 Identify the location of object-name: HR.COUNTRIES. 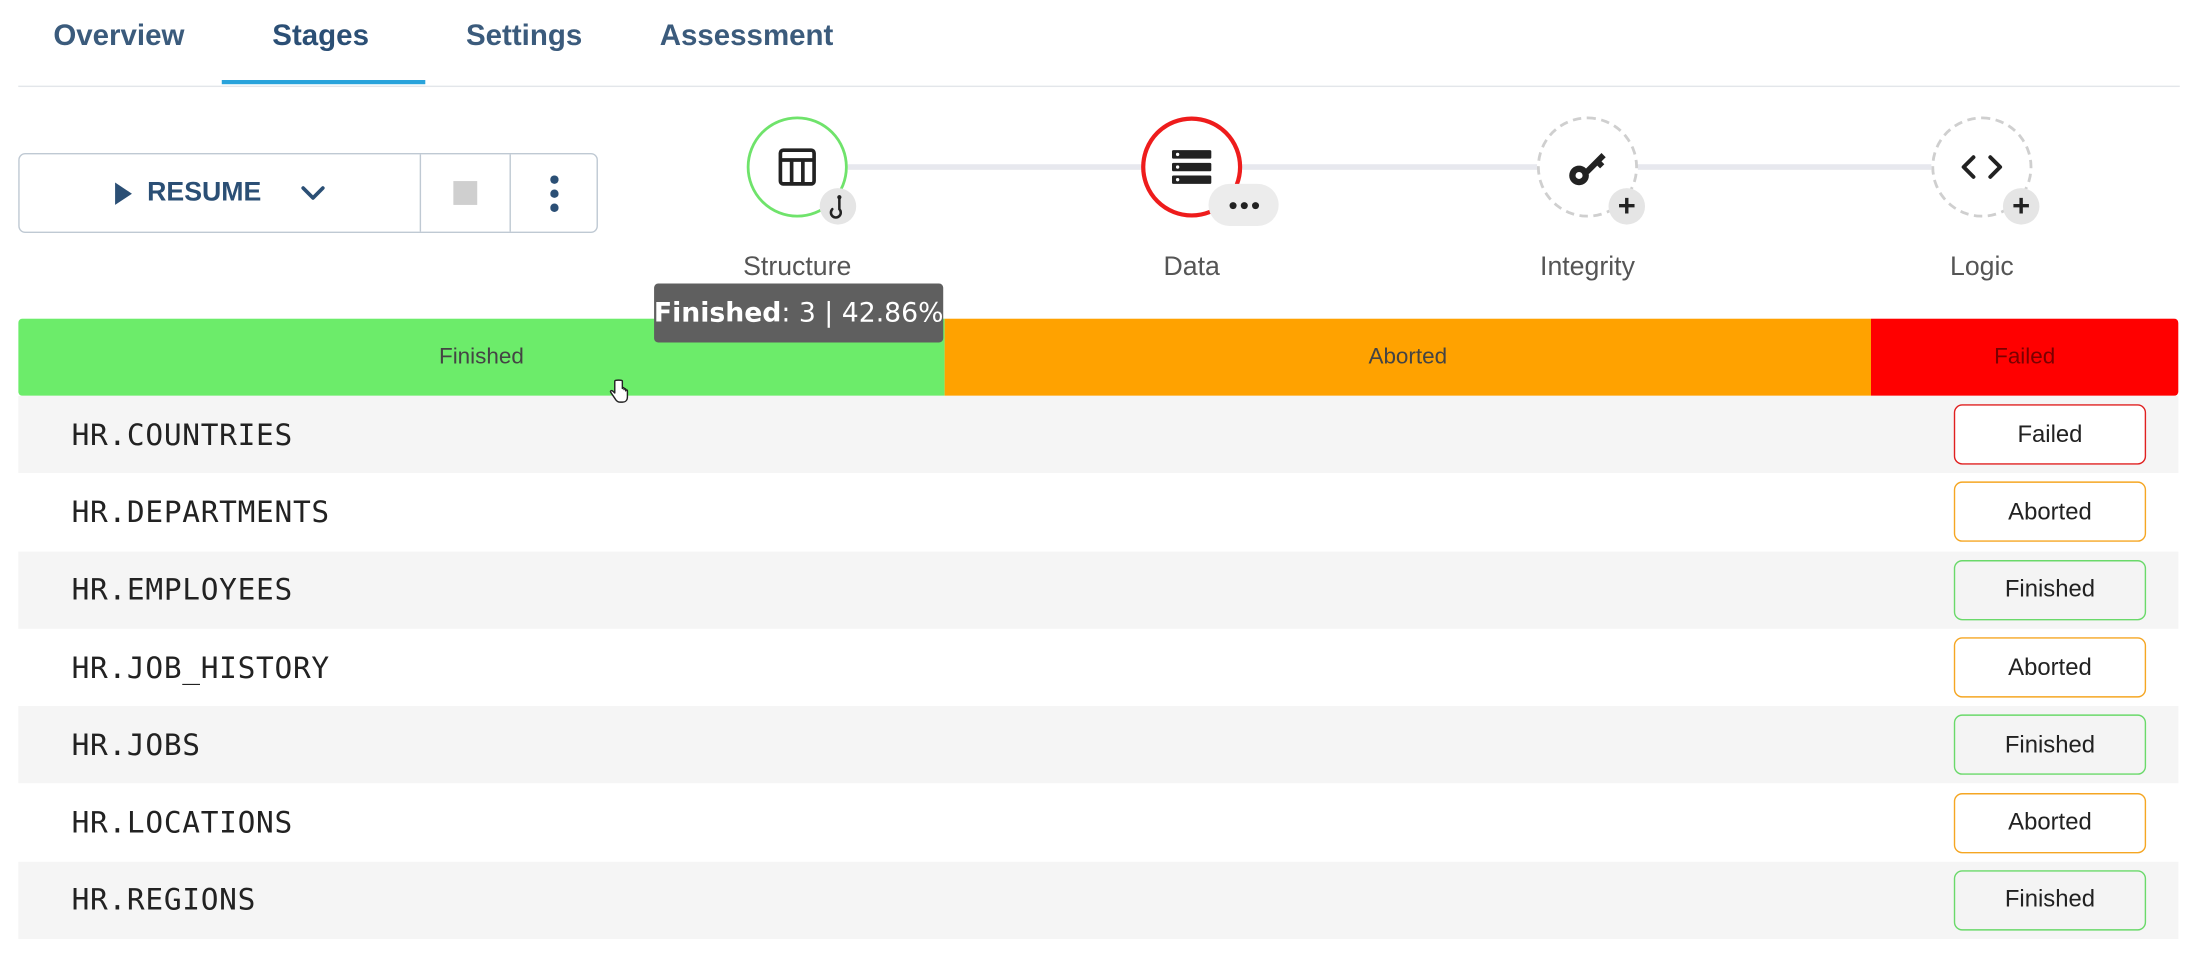
(182, 434).